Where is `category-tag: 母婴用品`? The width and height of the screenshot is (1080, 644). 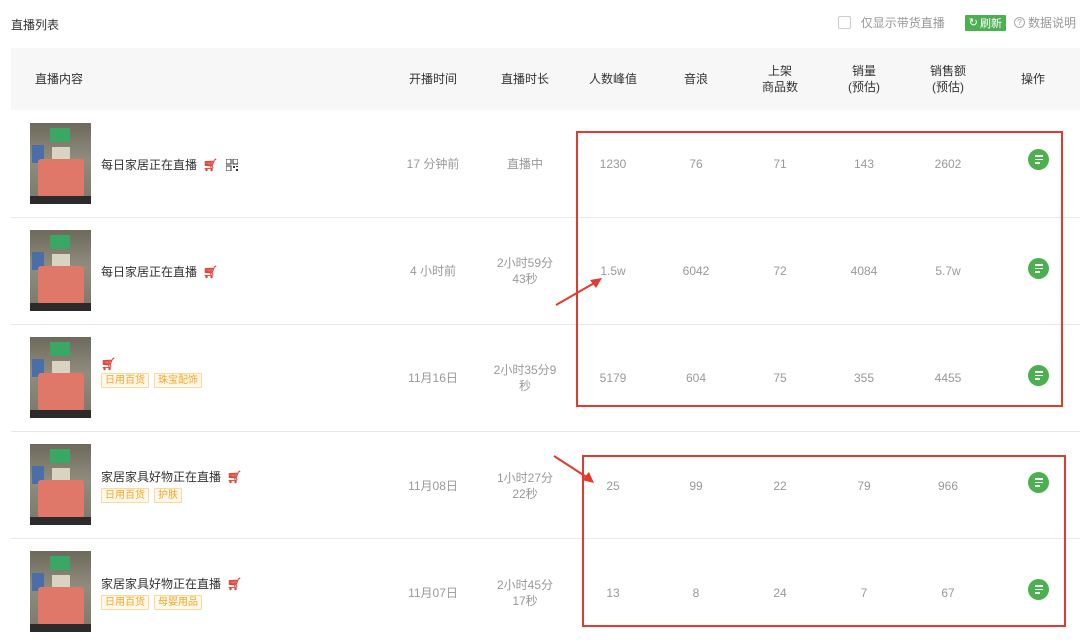
category-tag: 母婴用品 is located at coordinates (178, 602).